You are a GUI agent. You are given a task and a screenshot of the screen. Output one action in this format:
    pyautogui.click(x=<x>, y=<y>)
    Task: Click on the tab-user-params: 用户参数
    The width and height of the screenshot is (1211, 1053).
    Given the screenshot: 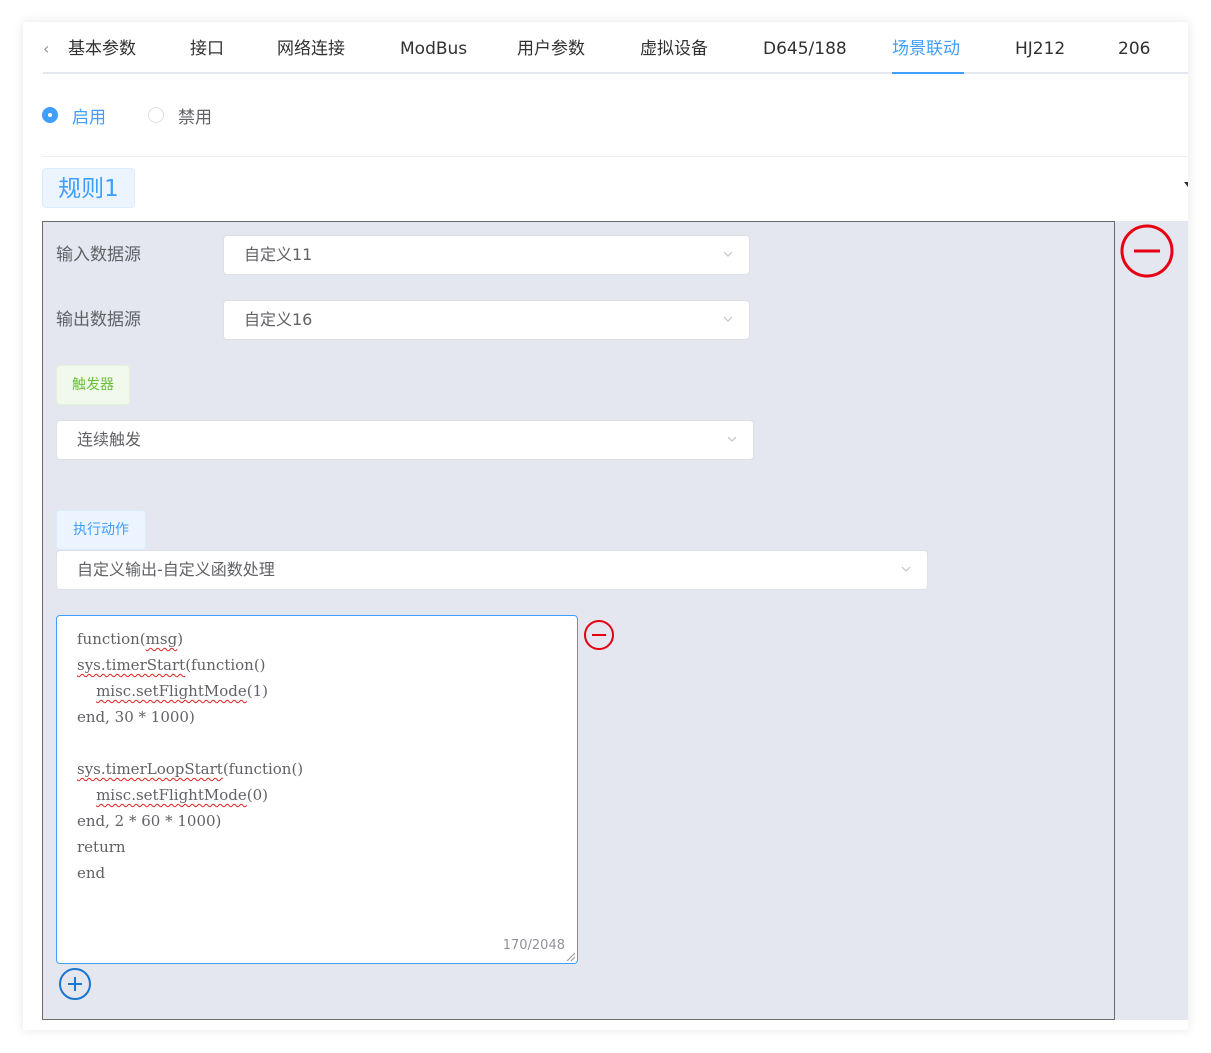 What is the action you would take?
    pyautogui.click(x=551, y=49)
    